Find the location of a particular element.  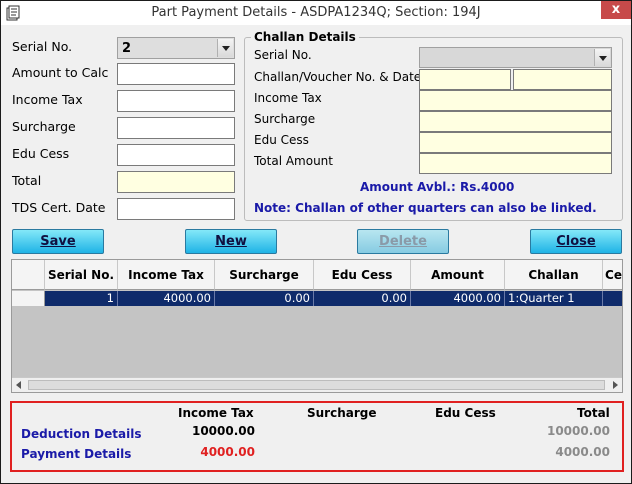

table-row-cell-cert is located at coordinates (612, 298).